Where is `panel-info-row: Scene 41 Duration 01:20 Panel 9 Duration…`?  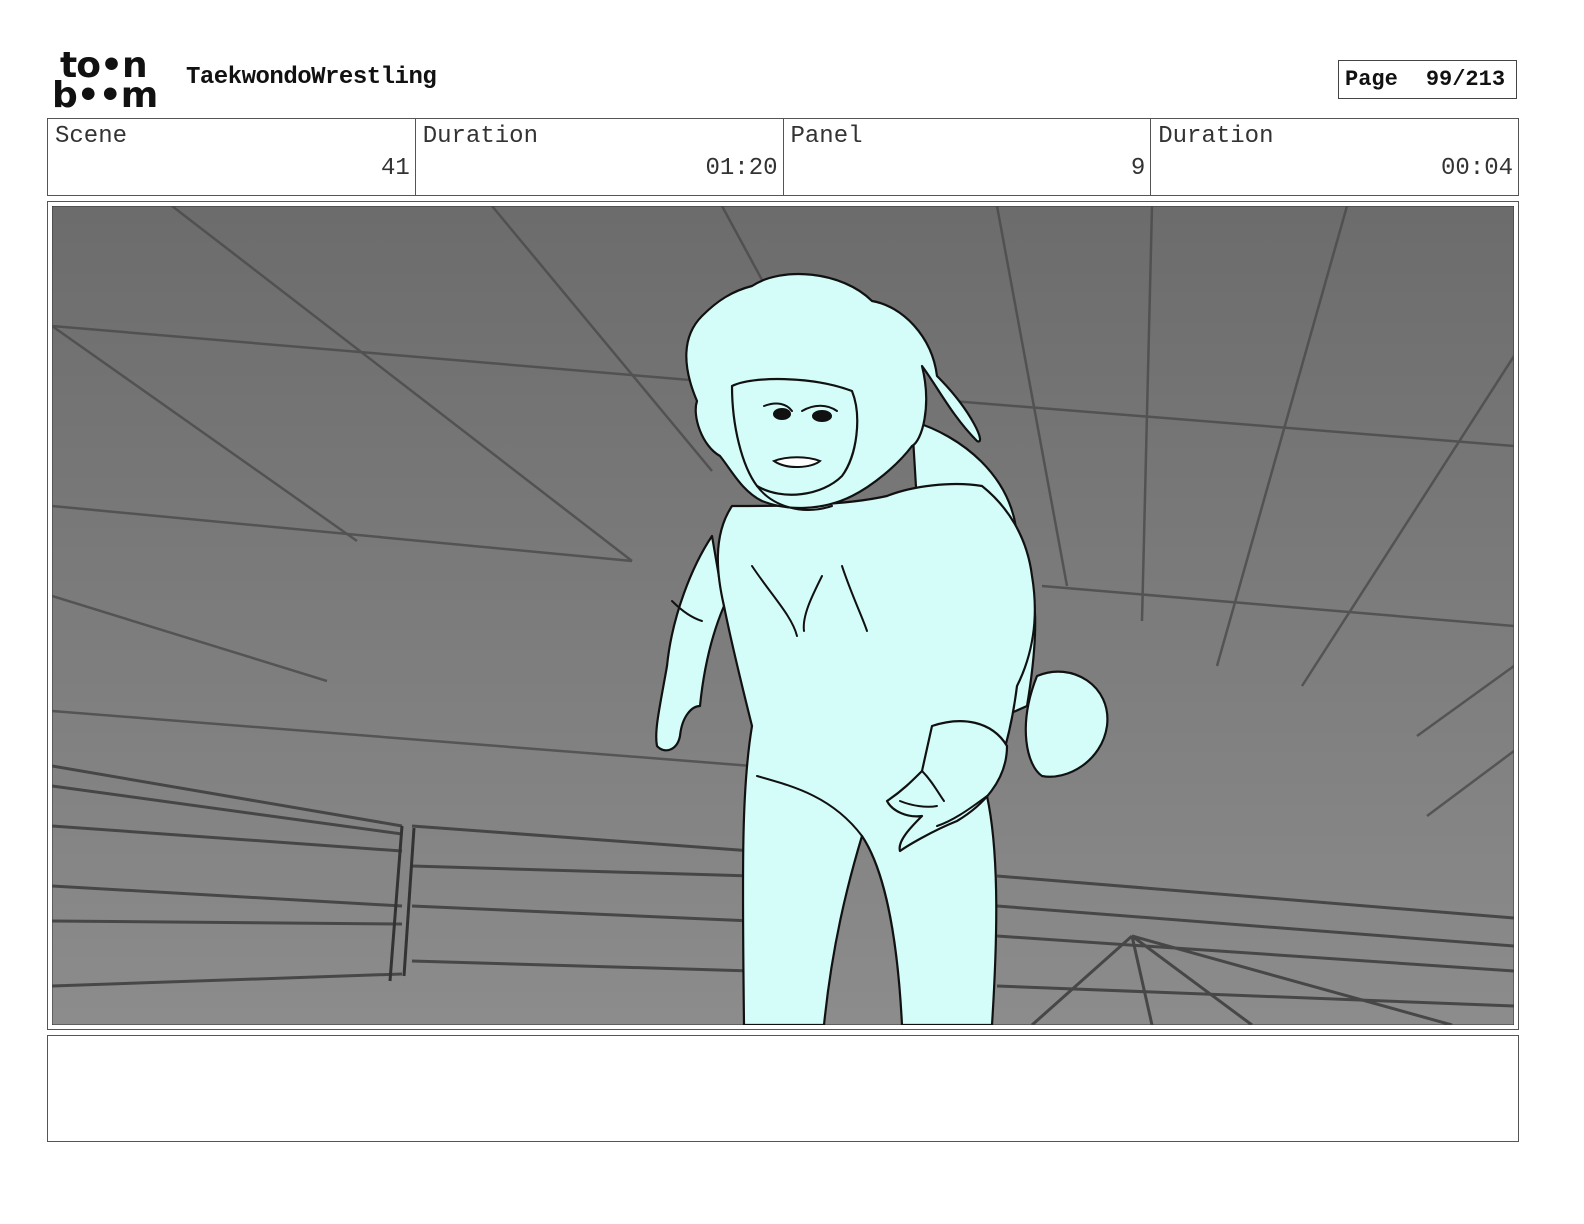
panel-info-row: Scene 41 Duration 01:20 Panel 9 Duration… is located at coordinates (783, 157).